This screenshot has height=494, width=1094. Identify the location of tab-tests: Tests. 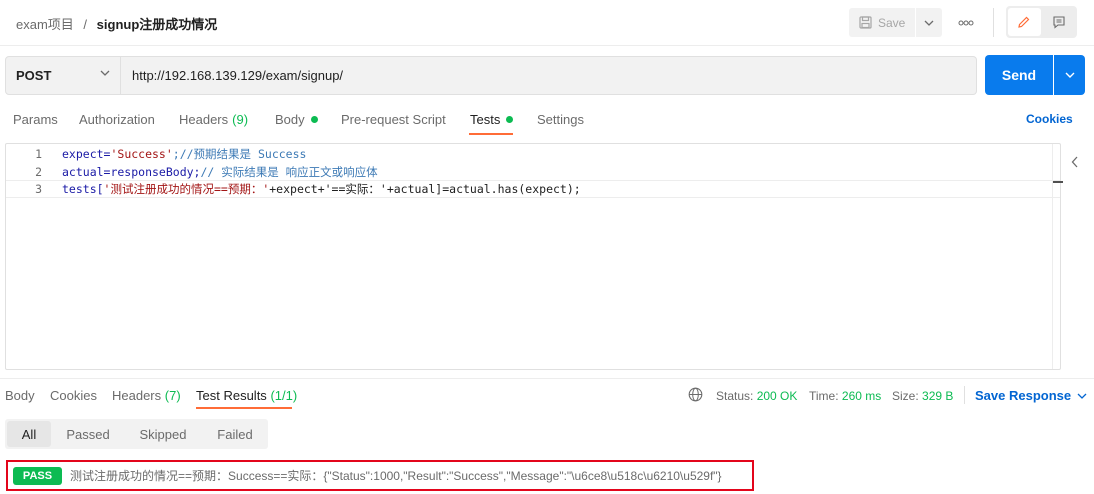
(492, 119).